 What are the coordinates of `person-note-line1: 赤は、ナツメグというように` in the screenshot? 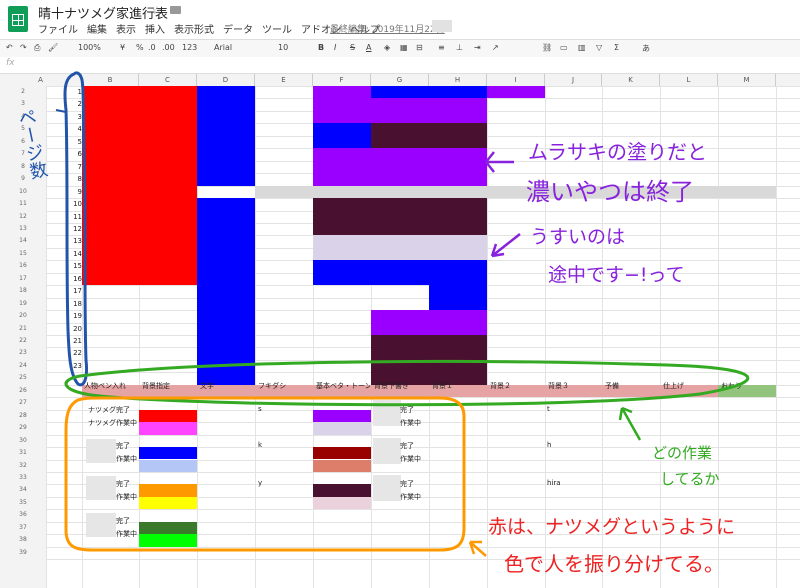 It's located at (612, 527).